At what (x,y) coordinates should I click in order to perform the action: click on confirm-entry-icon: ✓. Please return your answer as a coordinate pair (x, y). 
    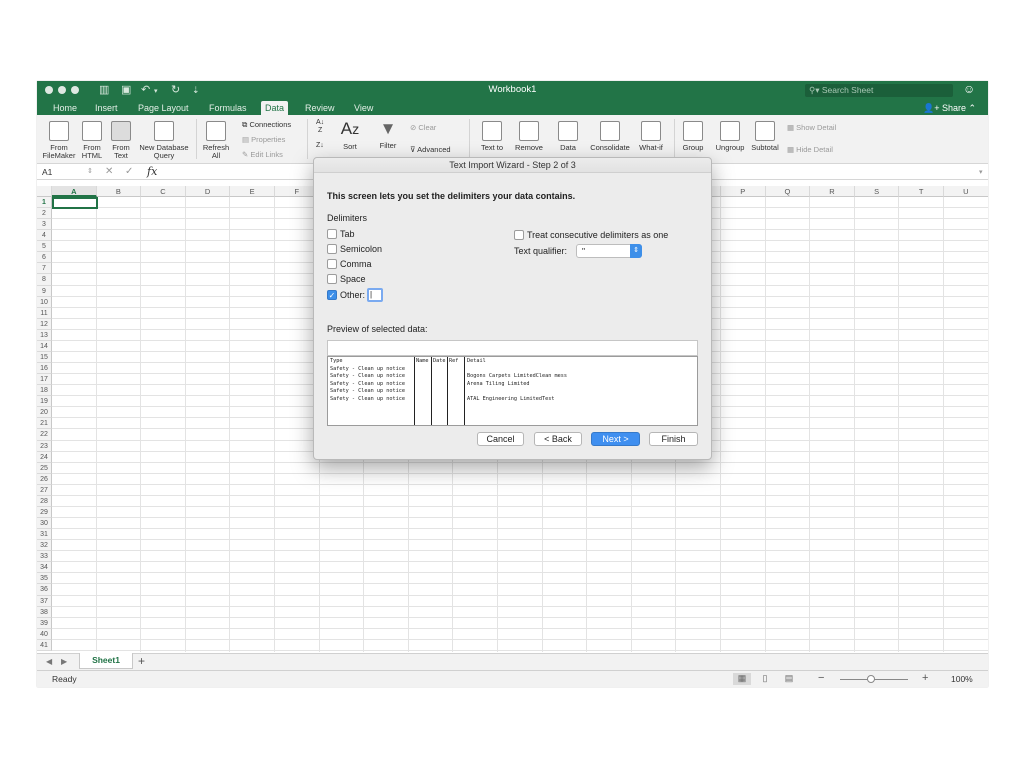
    Looking at the image, I should click on (129, 171).